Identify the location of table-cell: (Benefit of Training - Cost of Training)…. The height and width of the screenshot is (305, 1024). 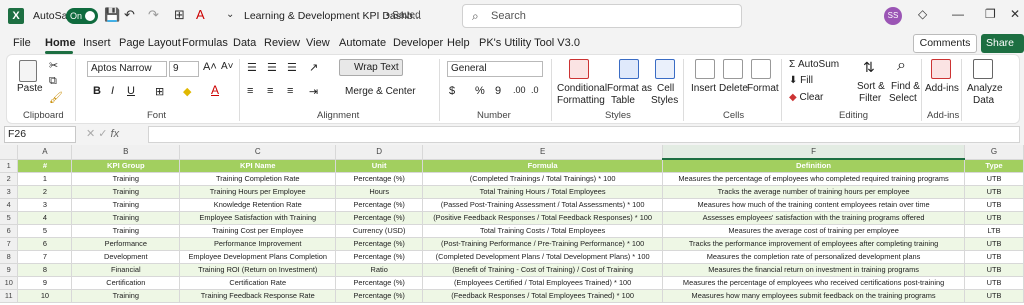
(543, 270).